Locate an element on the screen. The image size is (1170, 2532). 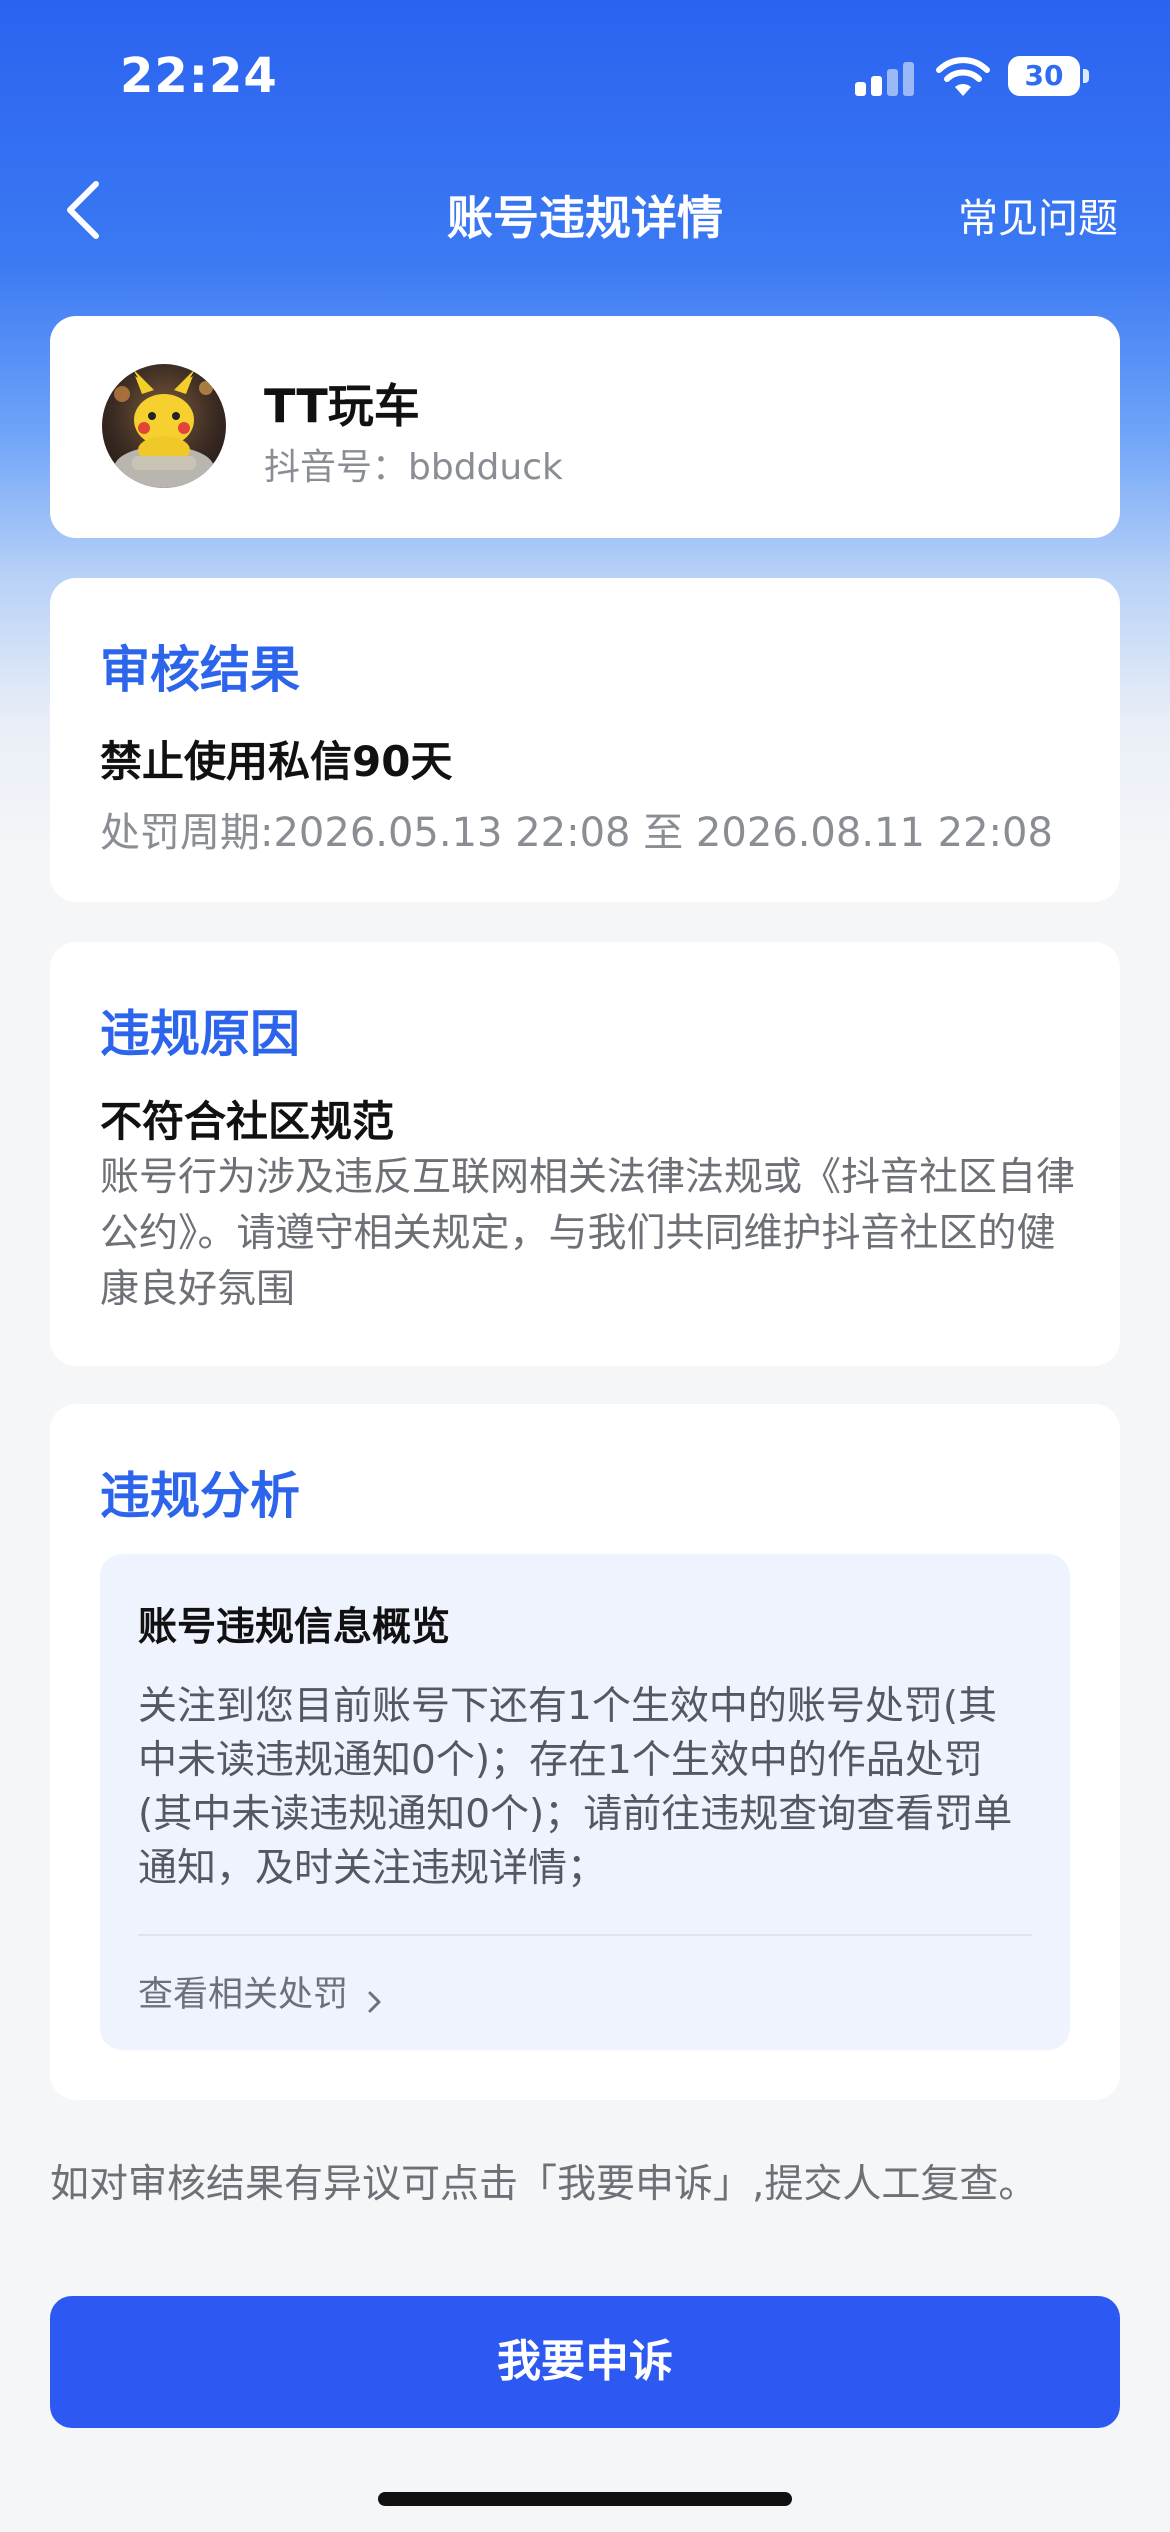
violation-reason-title: 违规原因 is located at coordinates (200, 1034).